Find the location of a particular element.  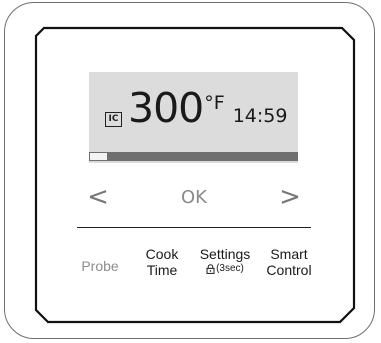

probe-button: Probe is located at coordinates (100, 266).